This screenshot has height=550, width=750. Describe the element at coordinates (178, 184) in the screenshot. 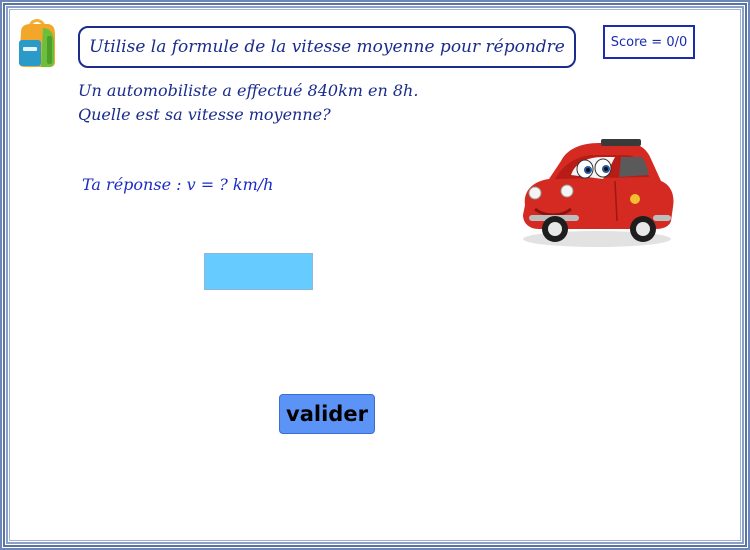

I see `answer-prompt: Ta réponse : v = ? km/h` at that location.